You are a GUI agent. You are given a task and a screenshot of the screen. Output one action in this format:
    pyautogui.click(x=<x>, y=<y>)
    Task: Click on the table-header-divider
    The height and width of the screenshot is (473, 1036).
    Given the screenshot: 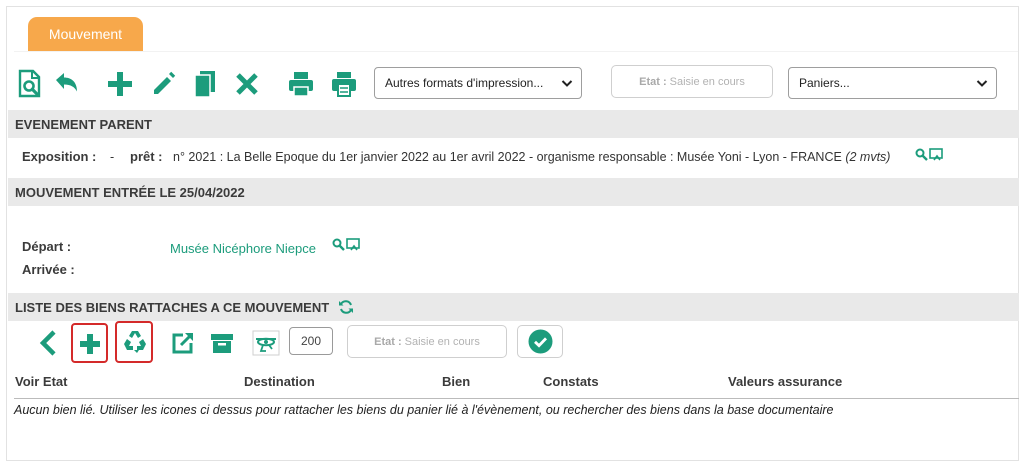 What is the action you would take?
    pyautogui.click(x=516, y=398)
    